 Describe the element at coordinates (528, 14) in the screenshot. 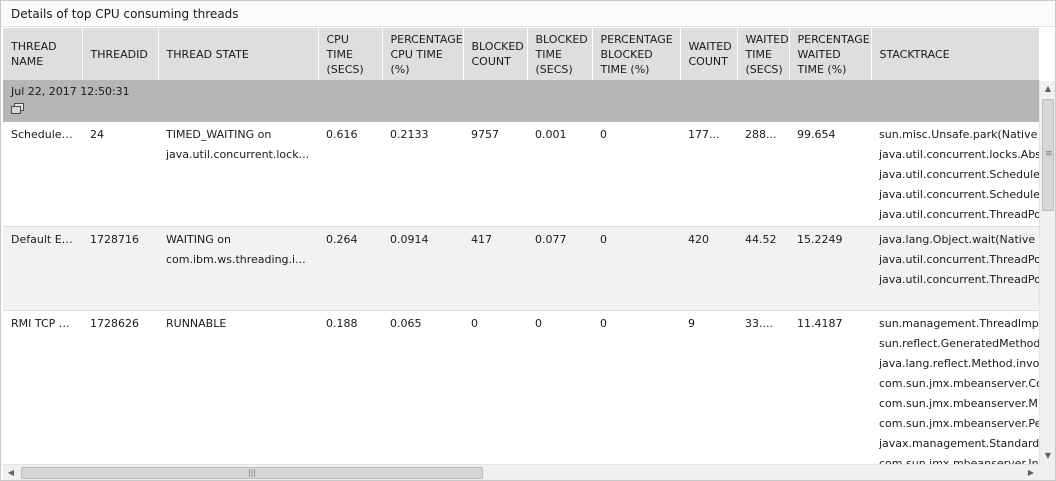

I see `panel-title: Details of top CPU consuming threads` at that location.